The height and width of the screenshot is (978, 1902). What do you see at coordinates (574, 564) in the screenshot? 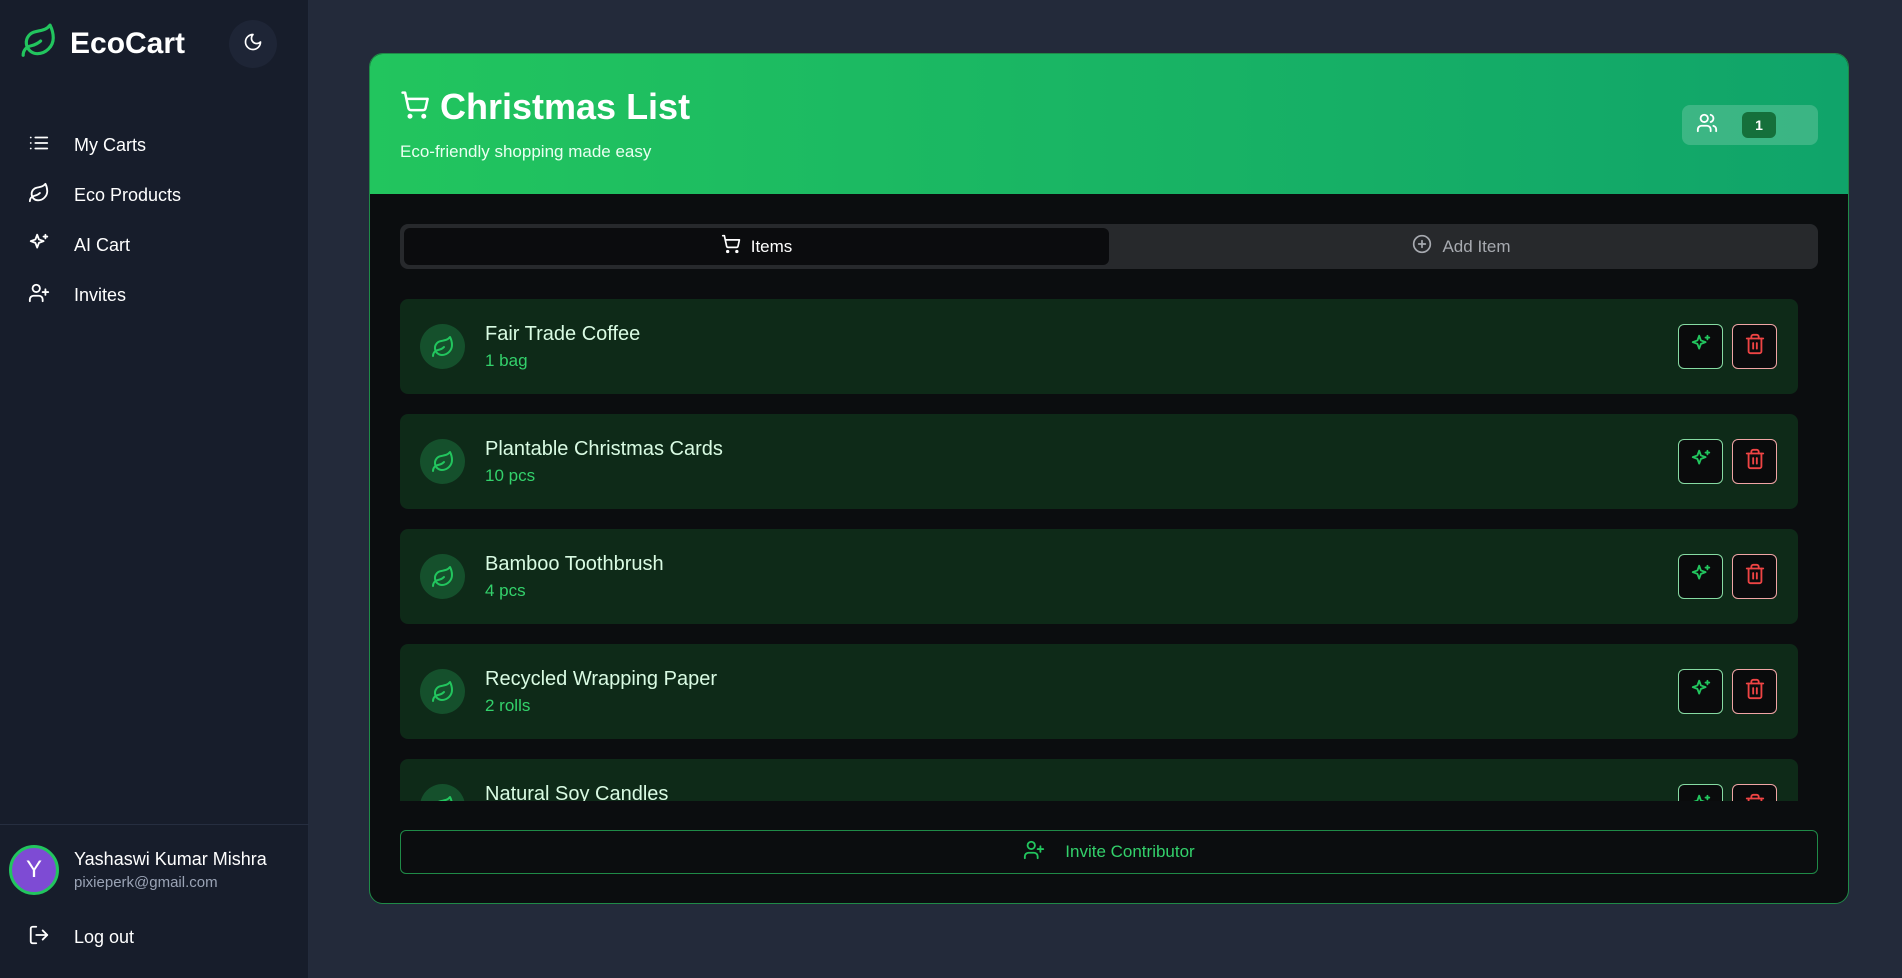
I see `item-name: Bamboo Toothbrush` at bounding box center [574, 564].